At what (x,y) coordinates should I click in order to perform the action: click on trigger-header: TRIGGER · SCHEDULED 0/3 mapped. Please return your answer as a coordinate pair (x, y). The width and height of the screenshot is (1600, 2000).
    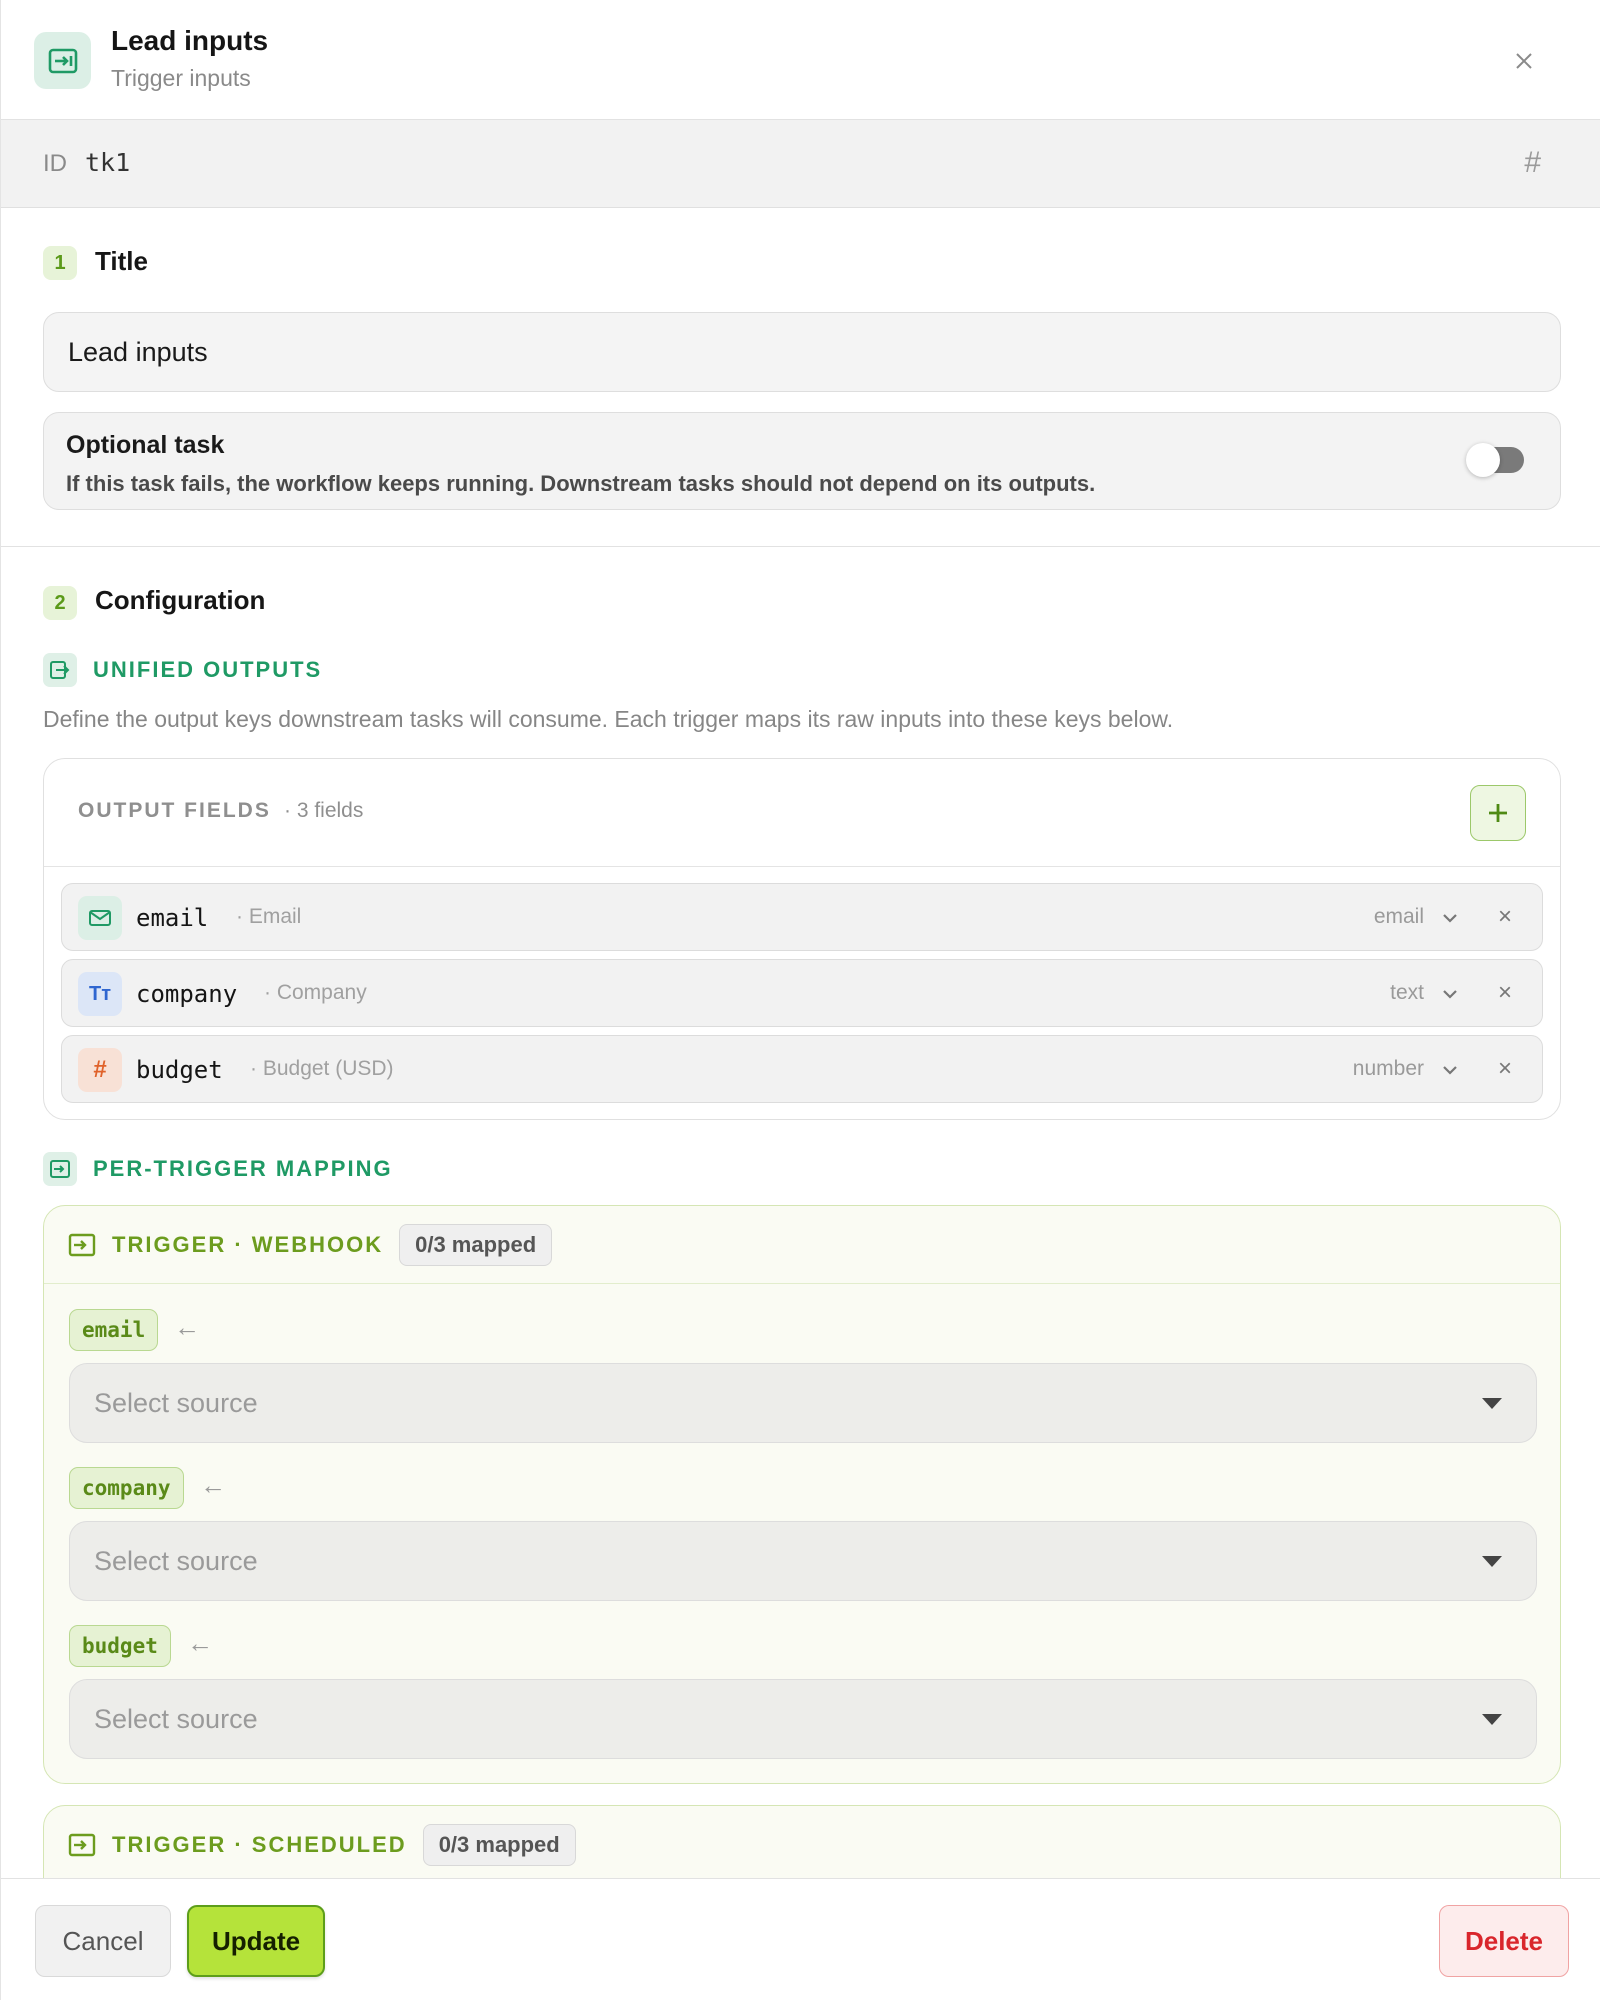
    Looking at the image, I should click on (802, 1845).